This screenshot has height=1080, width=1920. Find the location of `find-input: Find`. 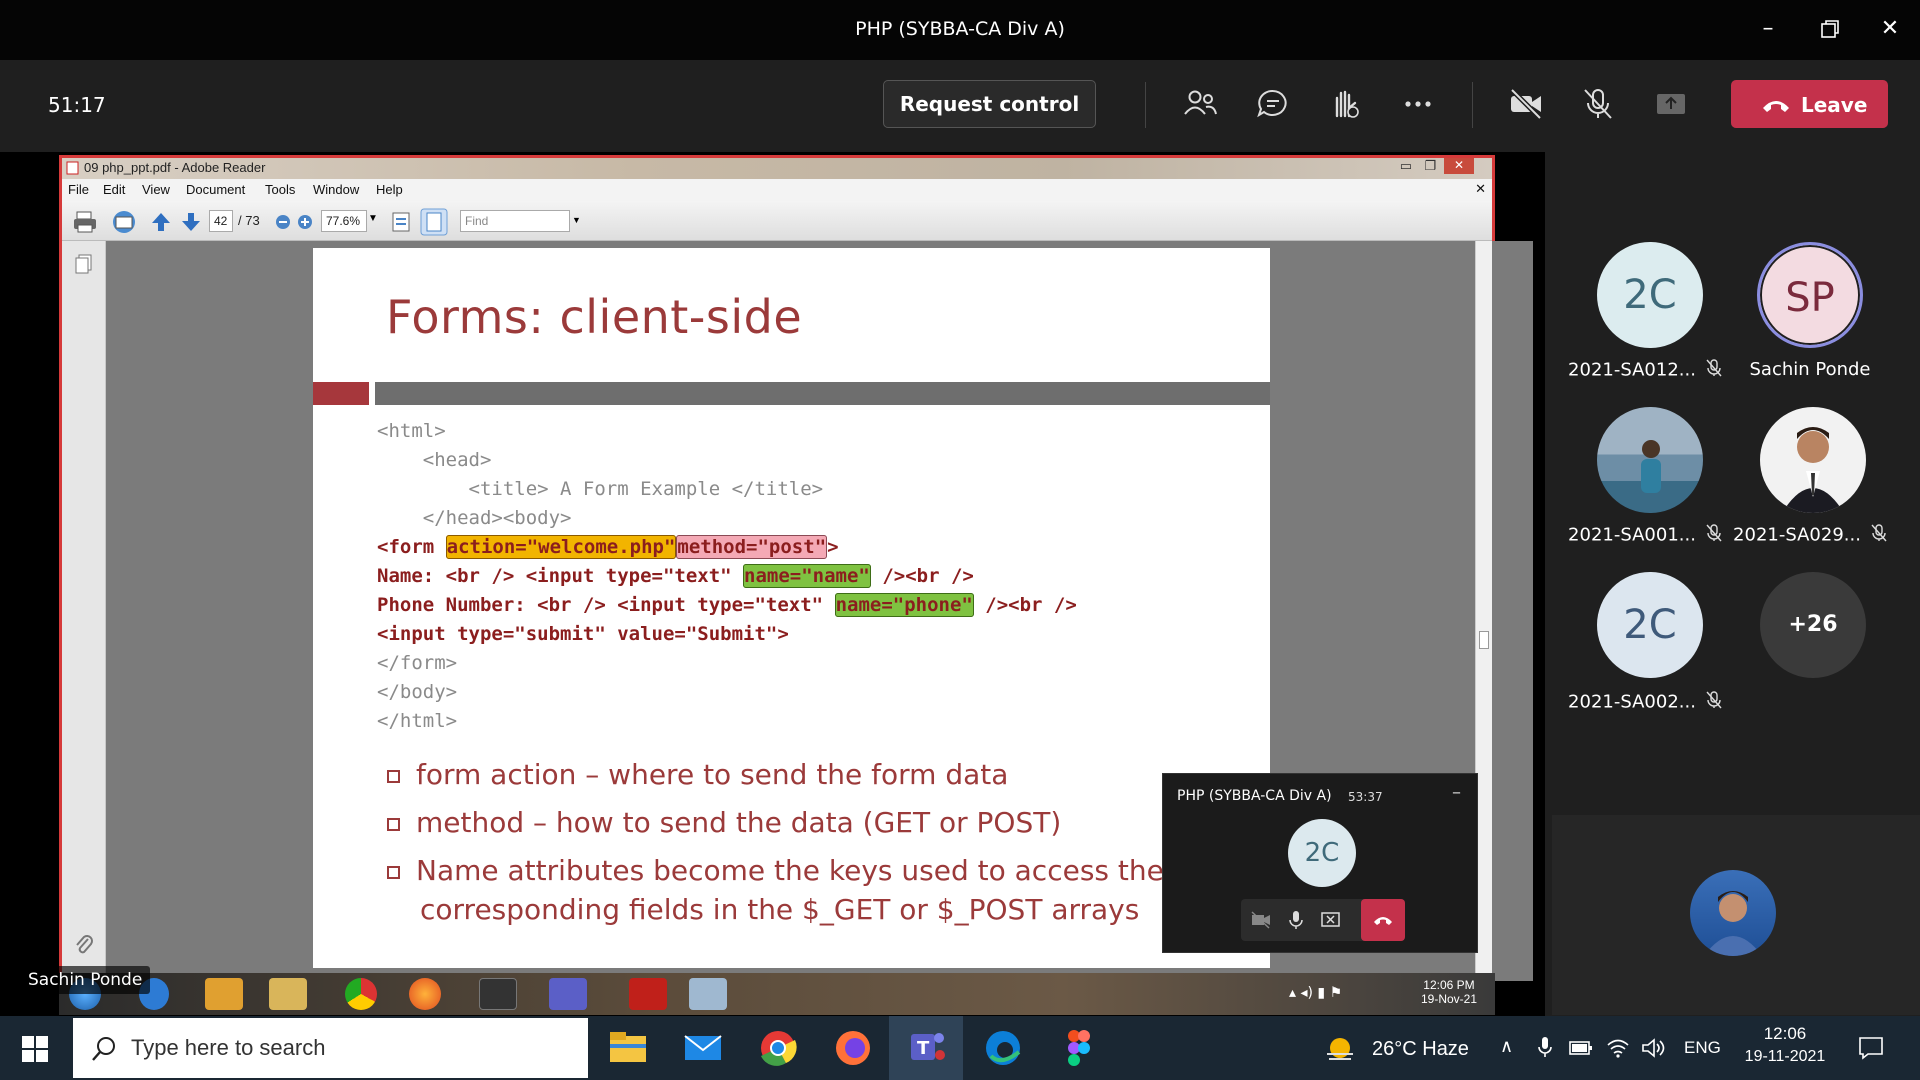

find-input: Find is located at coordinates (515, 221).